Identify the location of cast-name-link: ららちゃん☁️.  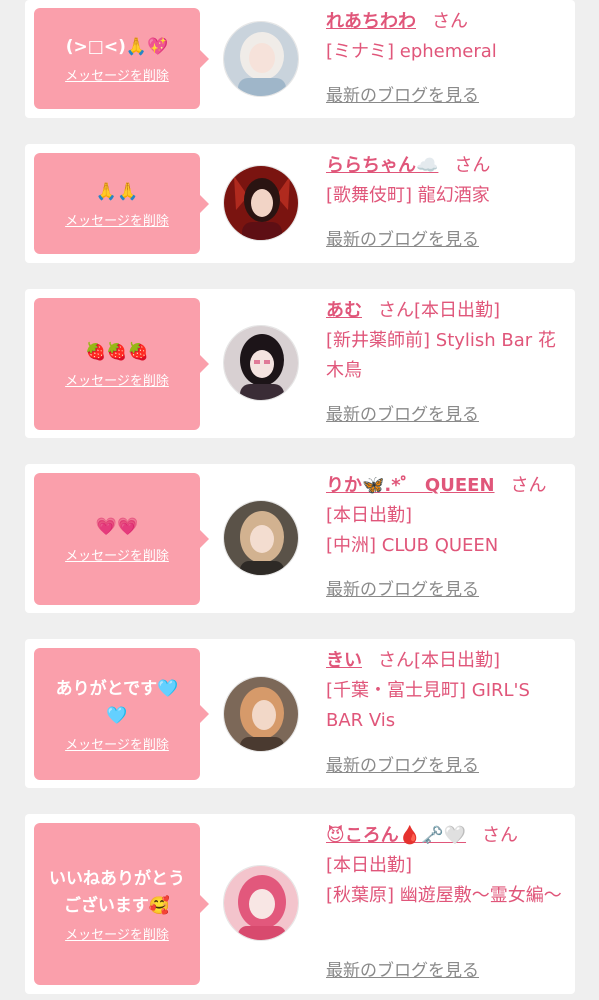
(382, 165).